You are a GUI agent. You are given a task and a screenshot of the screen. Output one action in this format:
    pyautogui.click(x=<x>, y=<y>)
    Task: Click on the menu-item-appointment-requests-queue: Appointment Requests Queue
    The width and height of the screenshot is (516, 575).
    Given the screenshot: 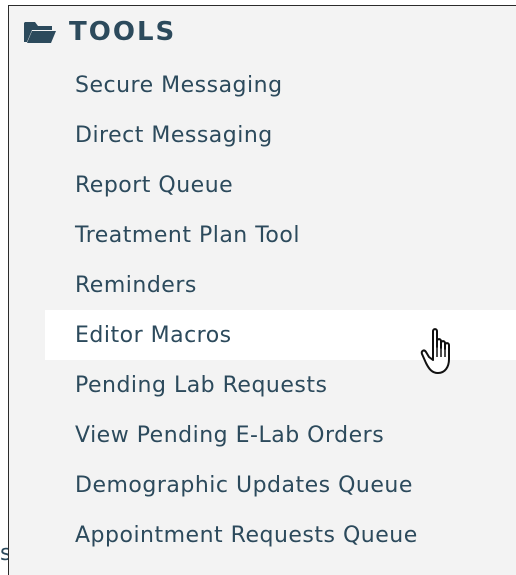 What is the action you would take?
    pyautogui.click(x=280, y=535)
    